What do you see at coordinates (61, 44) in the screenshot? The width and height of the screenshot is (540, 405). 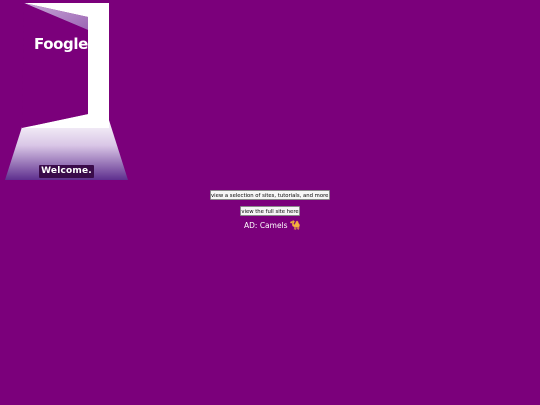 I see `logo-text: Foogle` at bounding box center [61, 44].